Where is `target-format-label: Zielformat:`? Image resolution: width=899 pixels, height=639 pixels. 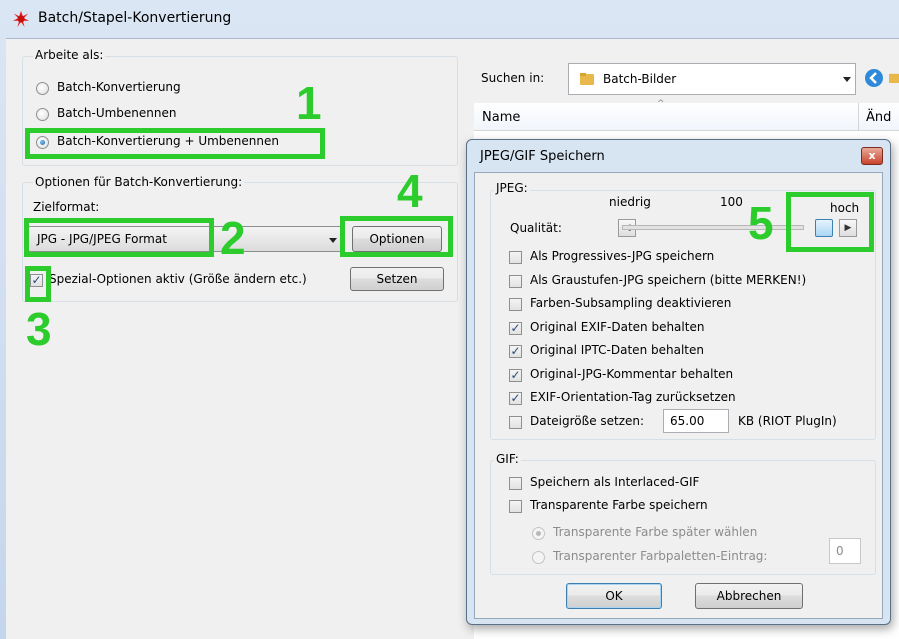
target-format-label: Zielformat: is located at coordinates (66, 207).